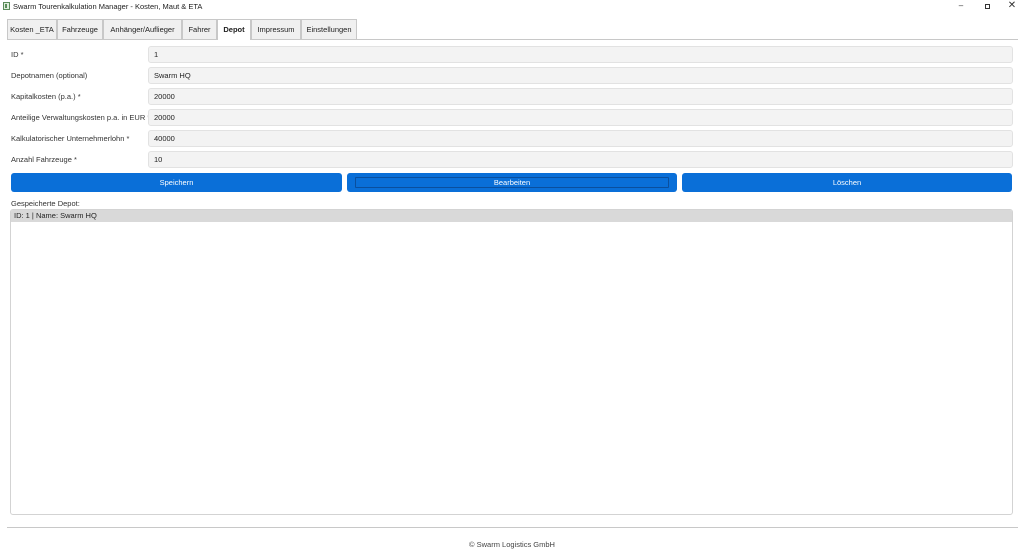 The width and height of the screenshot is (1024, 555). What do you see at coordinates (142, 29) in the screenshot?
I see `tab-anhaenger-auflieger: Anhänger/Auflieger` at bounding box center [142, 29].